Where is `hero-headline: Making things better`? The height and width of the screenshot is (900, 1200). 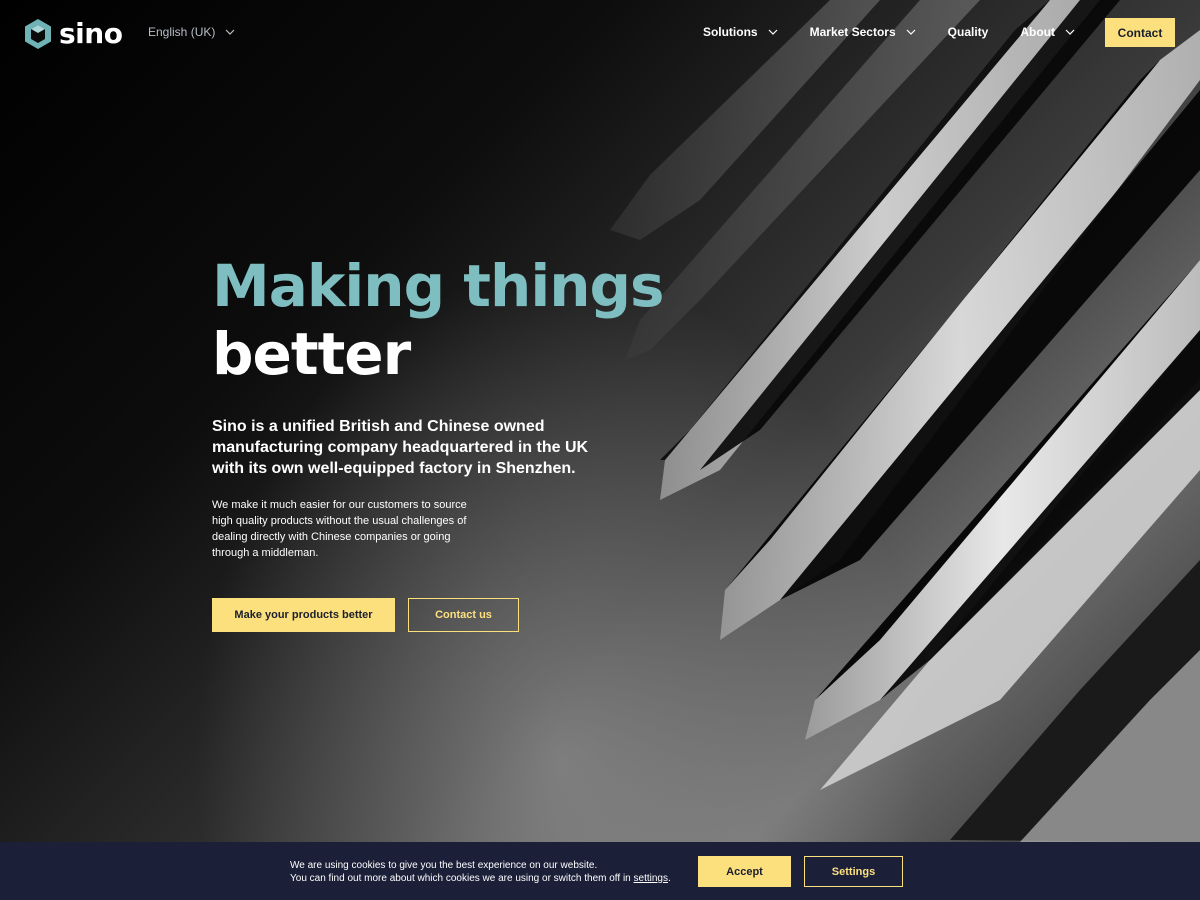 hero-headline: Making things better is located at coordinates (438, 320).